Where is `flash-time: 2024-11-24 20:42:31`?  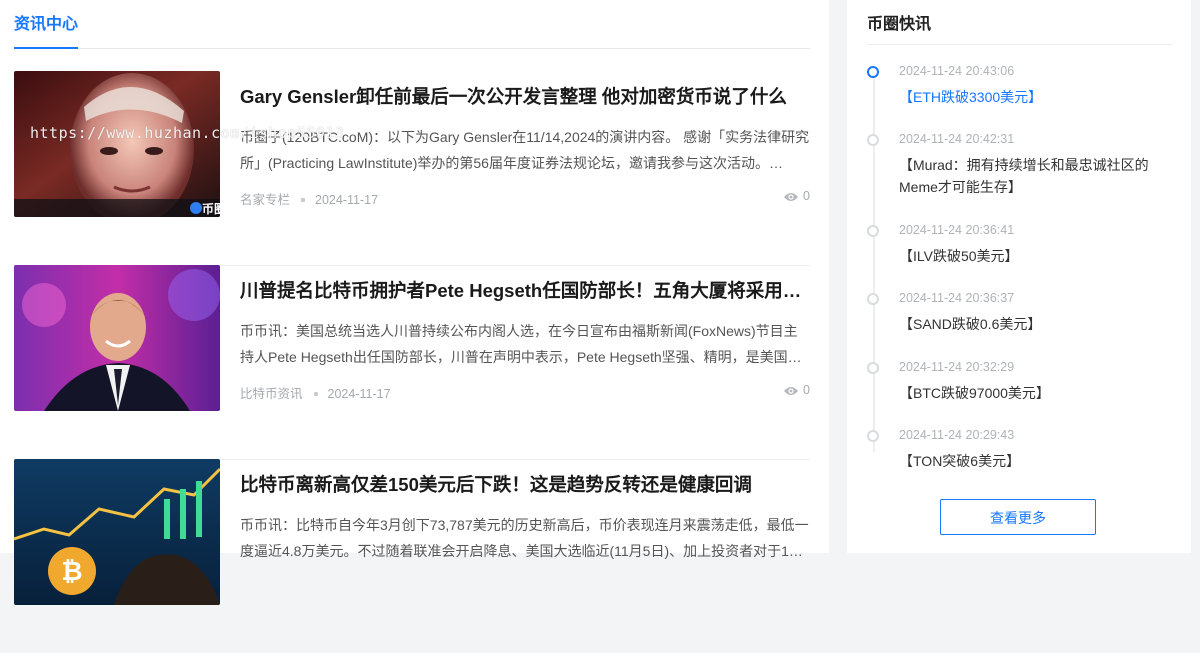 flash-time: 2024-11-24 20:42:31 is located at coordinates (957, 139).